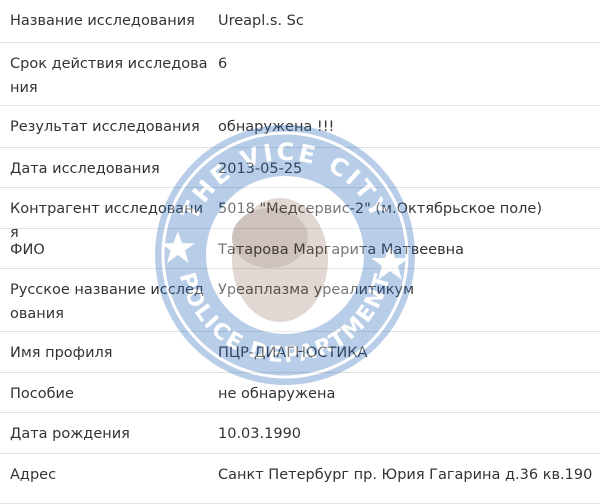 The height and width of the screenshot is (504, 600). What do you see at coordinates (33, 475) in the screenshot?
I see `field-label: Адрес` at bounding box center [33, 475].